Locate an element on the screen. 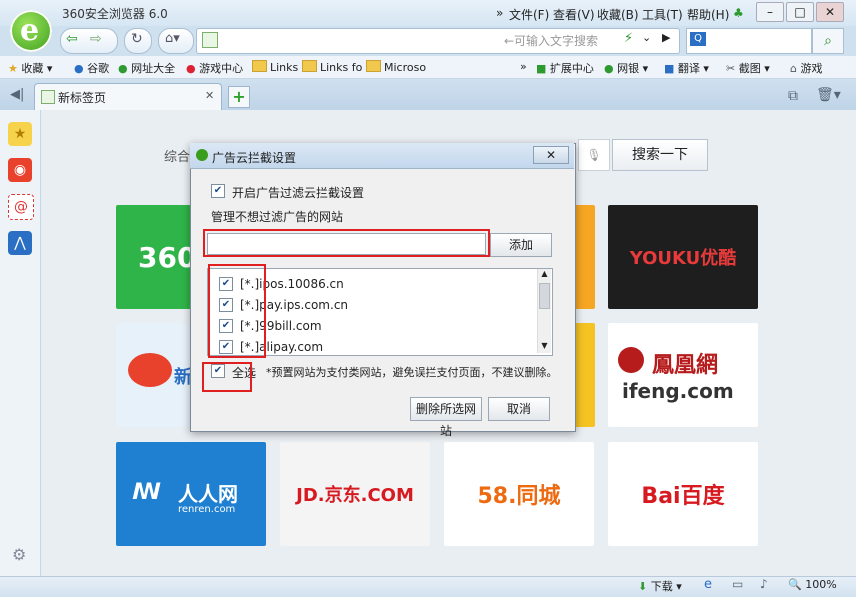 This screenshot has width=856, height=597. listbox-scrollbar: ▲ ▼ is located at coordinates (544, 311).